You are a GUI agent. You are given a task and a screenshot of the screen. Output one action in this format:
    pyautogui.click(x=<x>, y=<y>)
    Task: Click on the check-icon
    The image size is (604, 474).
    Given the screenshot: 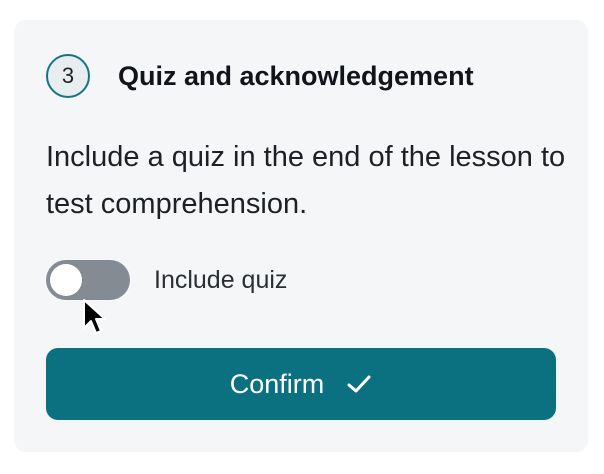 What is the action you would take?
    pyautogui.click(x=359, y=384)
    